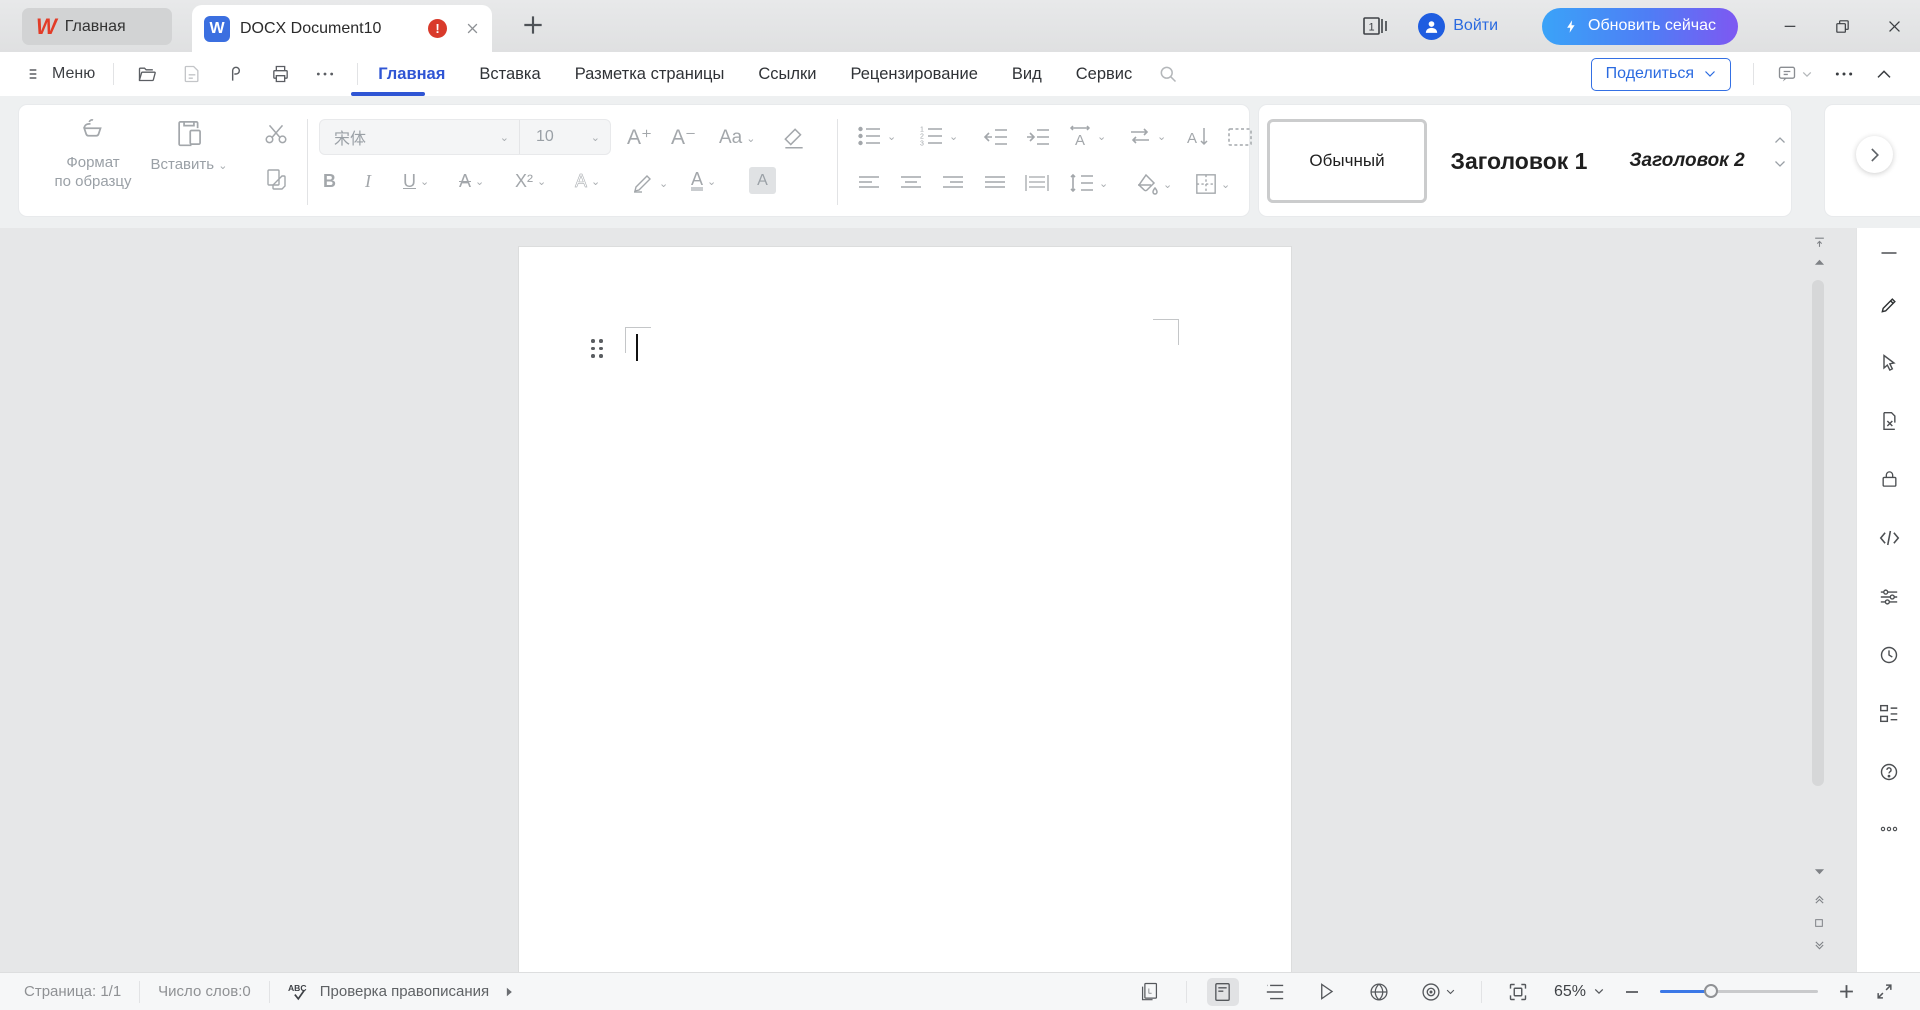 The image size is (1920, 1010). Describe the element at coordinates (1888, 713) in the screenshot. I see `structure-tree-icon` at that location.